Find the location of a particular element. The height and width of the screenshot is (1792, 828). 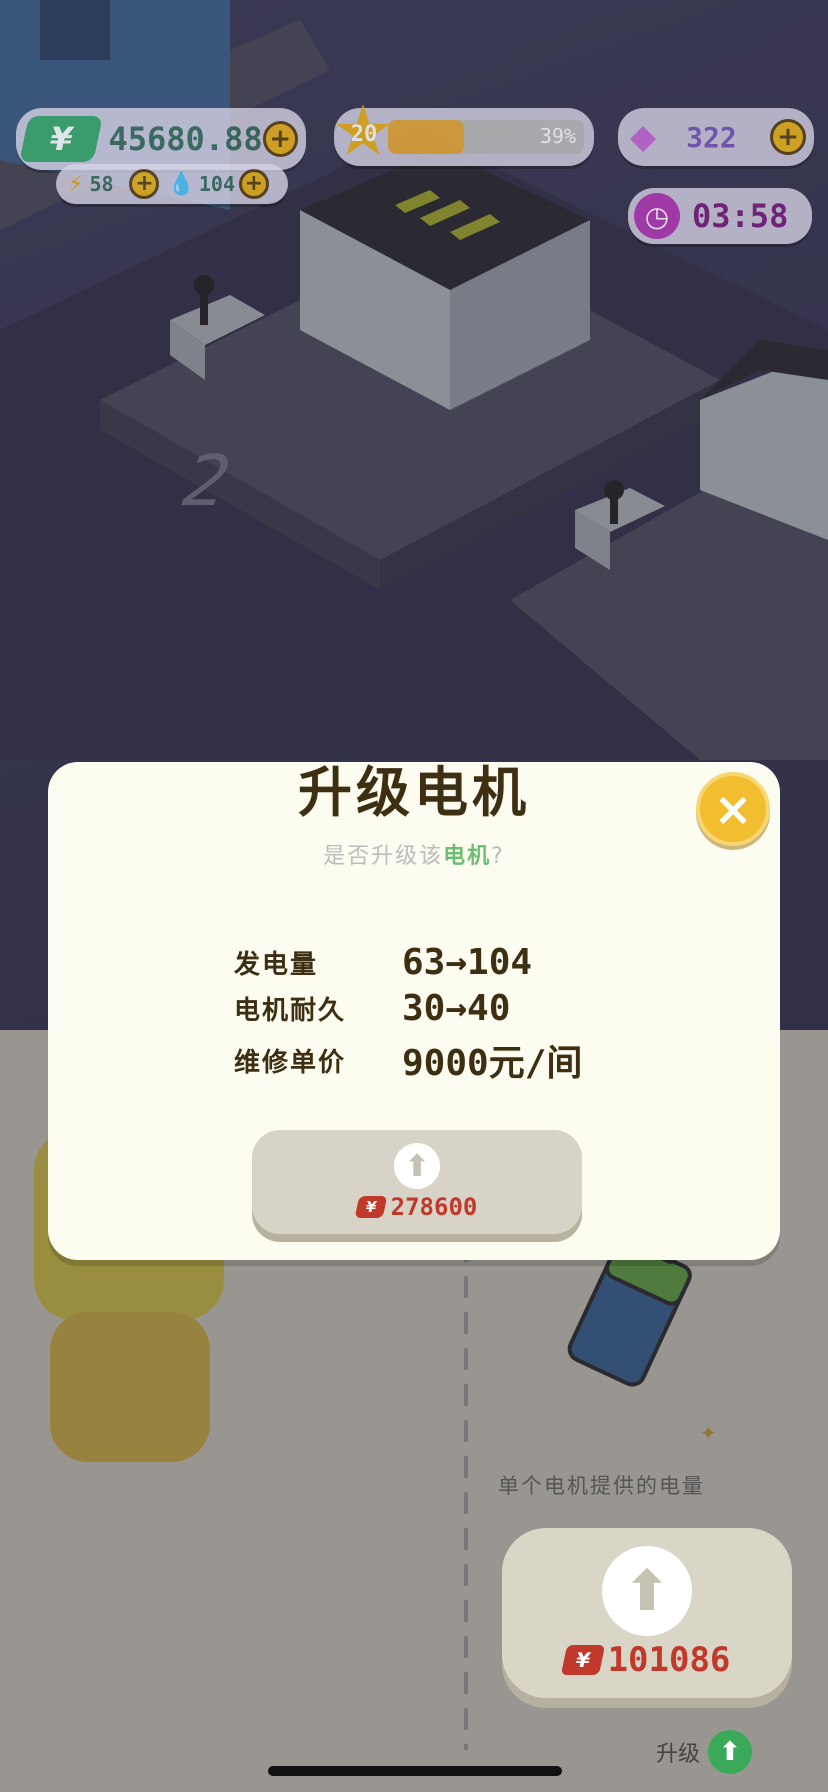

stat-value: 63→104 is located at coordinates (467, 962).